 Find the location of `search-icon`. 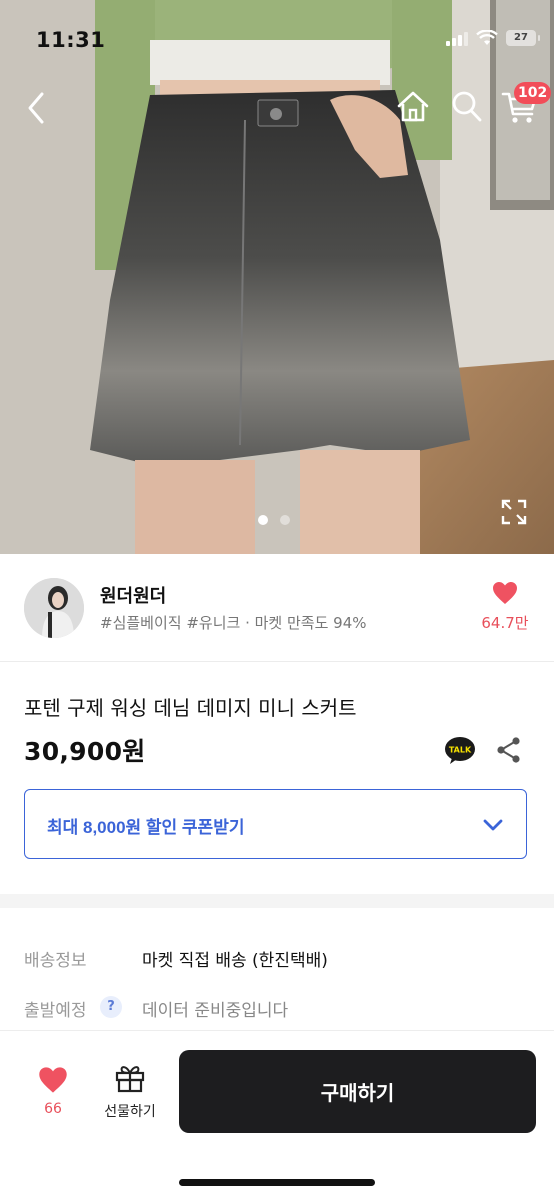

search-icon is located at coordinates (467, 106).